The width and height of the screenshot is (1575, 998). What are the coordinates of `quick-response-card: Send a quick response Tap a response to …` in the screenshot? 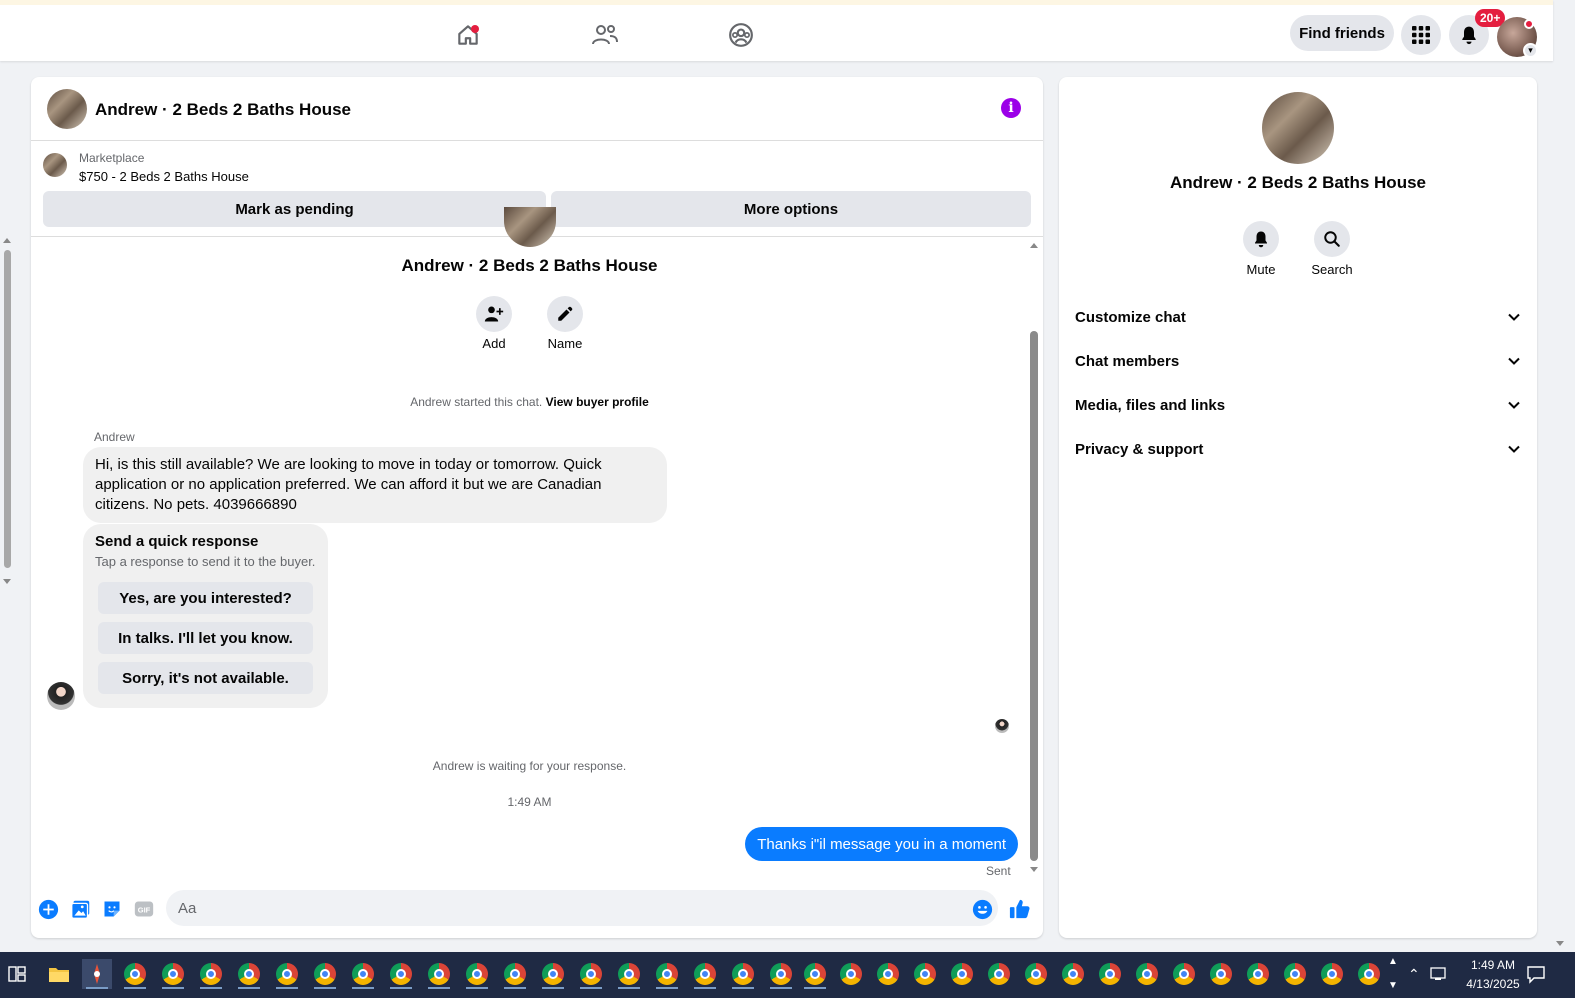 It's located at (205, 616).